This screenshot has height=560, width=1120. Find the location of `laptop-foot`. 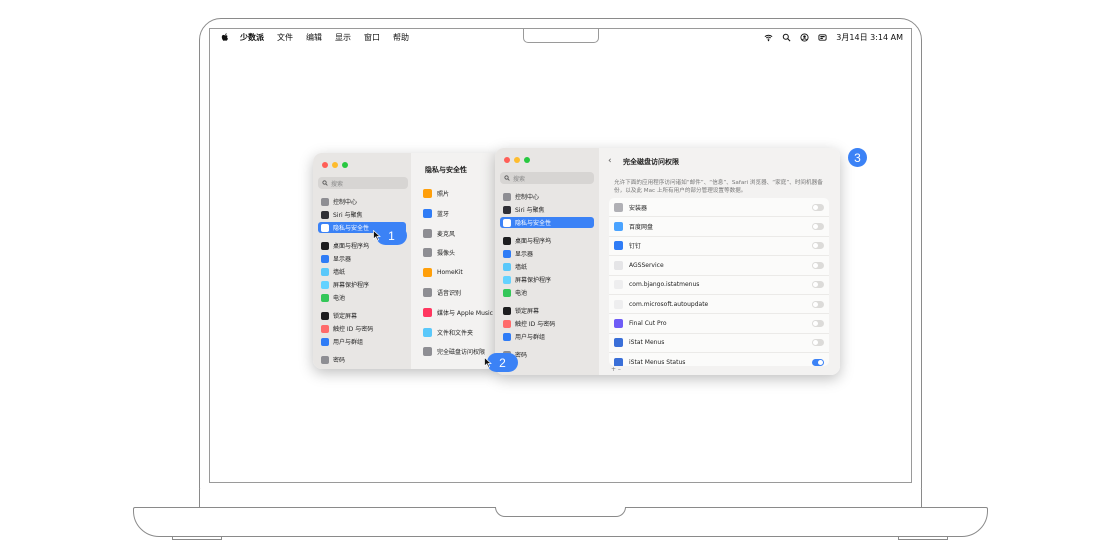

laptop-foot is located at coordinates (923, 538).